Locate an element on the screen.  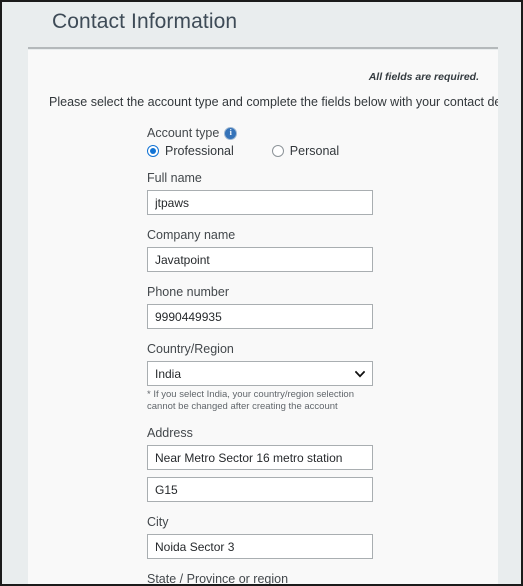
address-line2-input is located at coordinates (260, 489).